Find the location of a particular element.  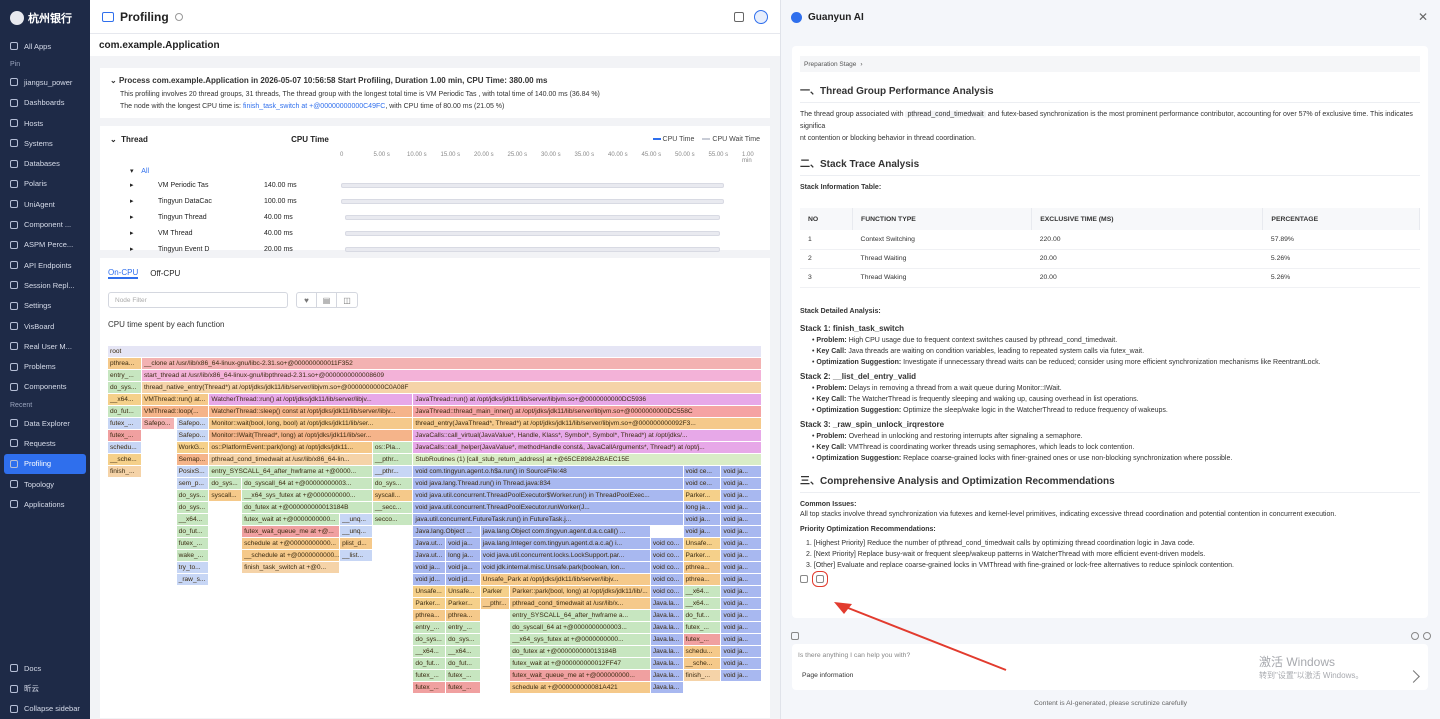

nav-item-settings: Settings is located at coordinates (45, 306).